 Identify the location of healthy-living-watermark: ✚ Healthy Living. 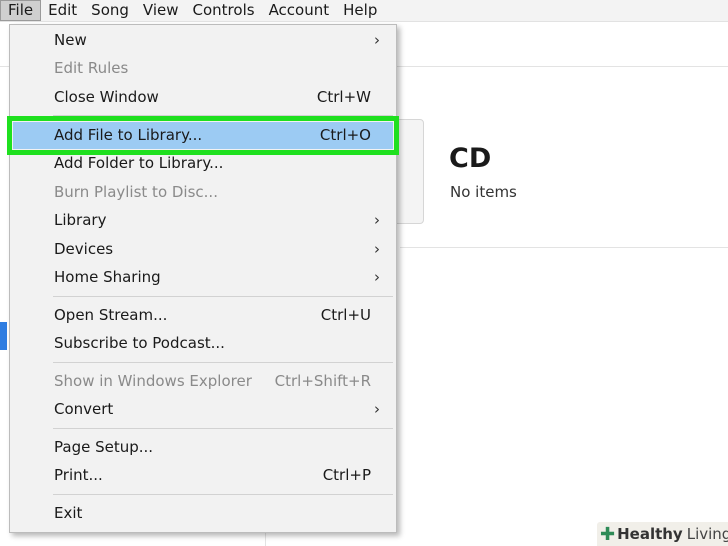
(662, 534).